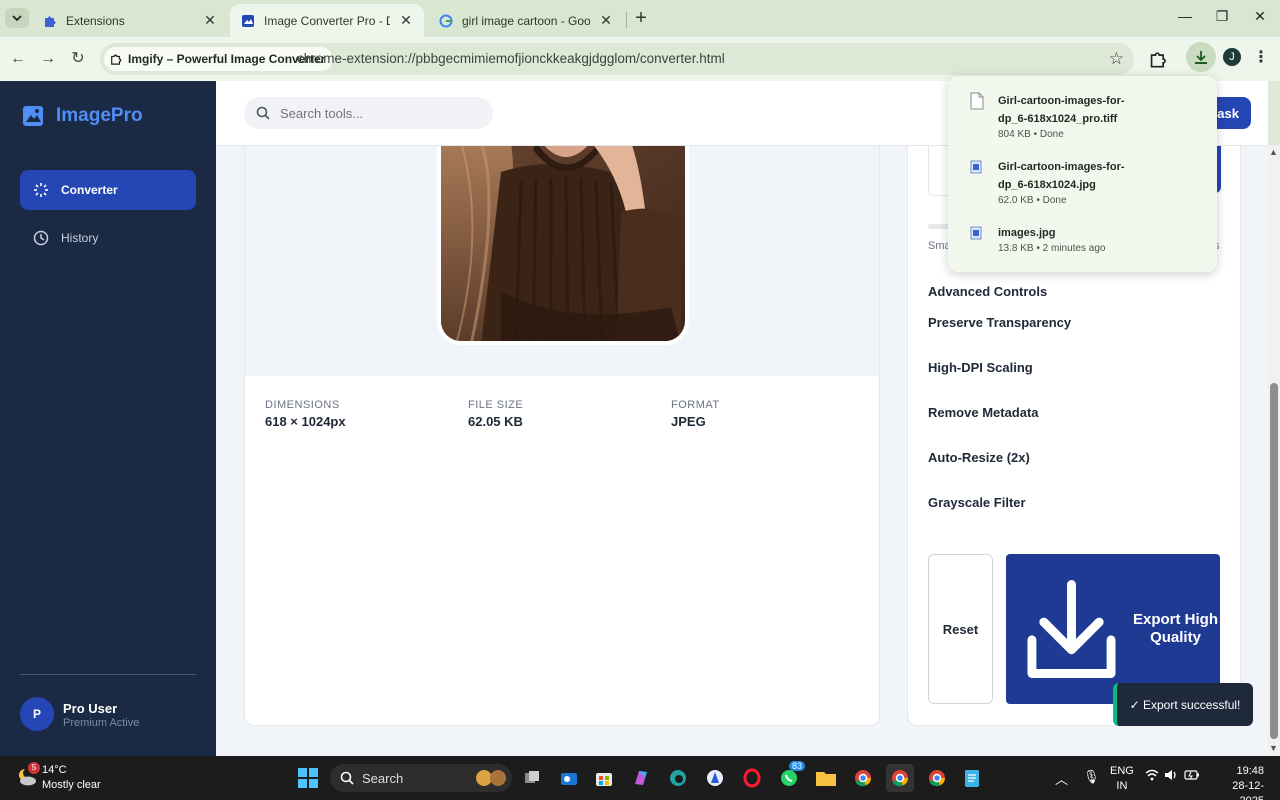  I want to click on download-filename: images.jpg, so click(1027, 233).